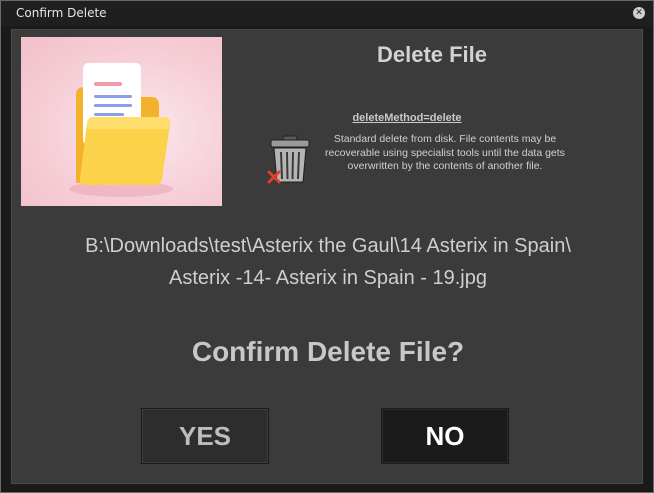 The image size is (654, 493). I want to click on close-icon: ✕, so click(639, 13).